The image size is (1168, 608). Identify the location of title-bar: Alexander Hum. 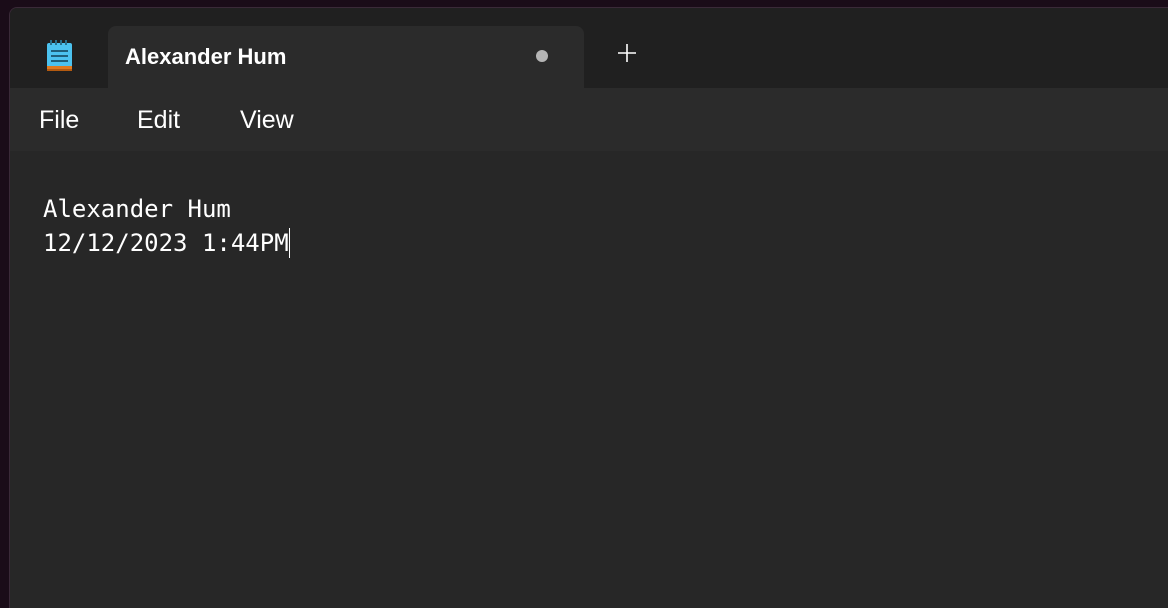
(589, 48).